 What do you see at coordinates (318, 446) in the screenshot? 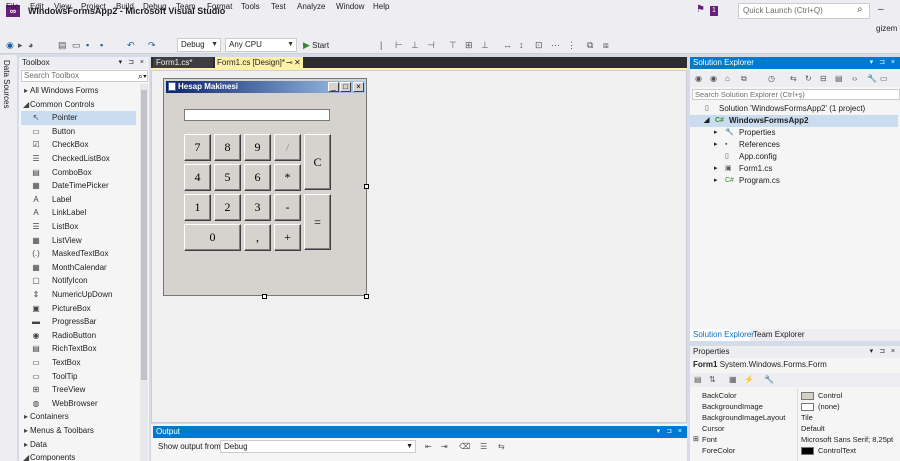
I see `output-source-select: Debug ▼` at bounding box center [318, 446].